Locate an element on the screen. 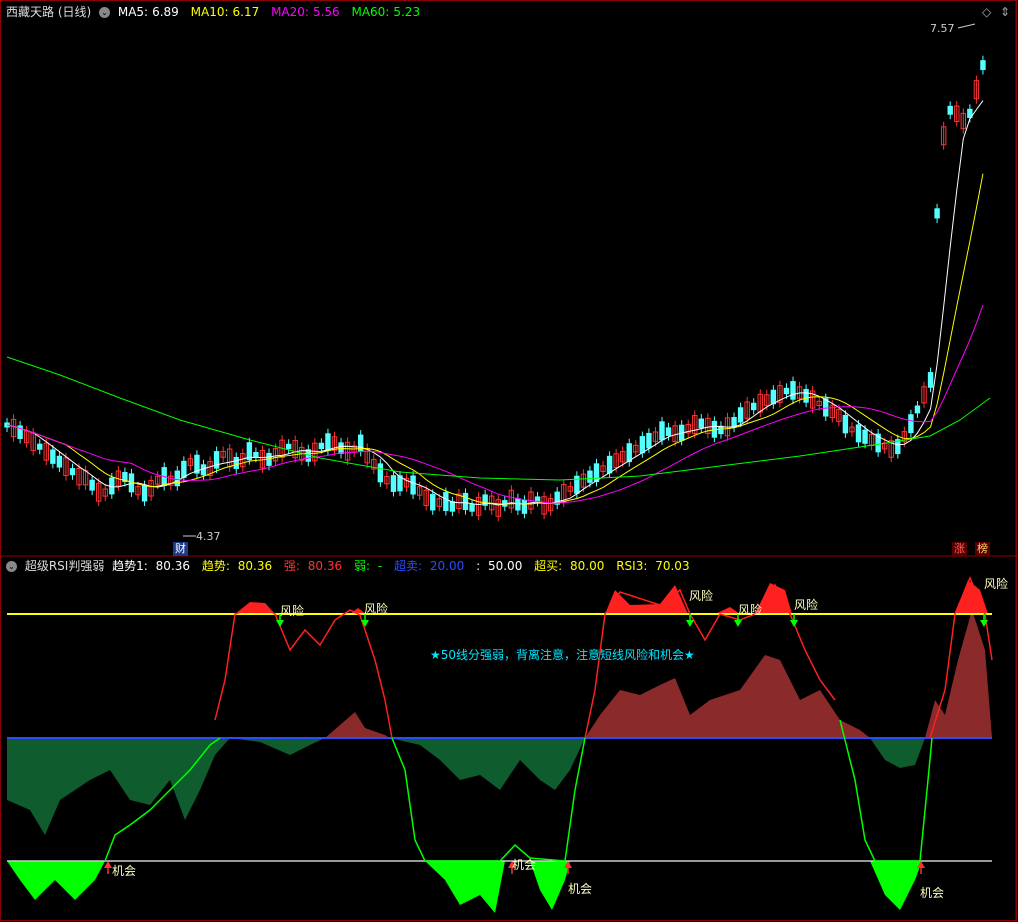  legend-trend: 趋势: 80.36 is located at coordinates (239, 566).